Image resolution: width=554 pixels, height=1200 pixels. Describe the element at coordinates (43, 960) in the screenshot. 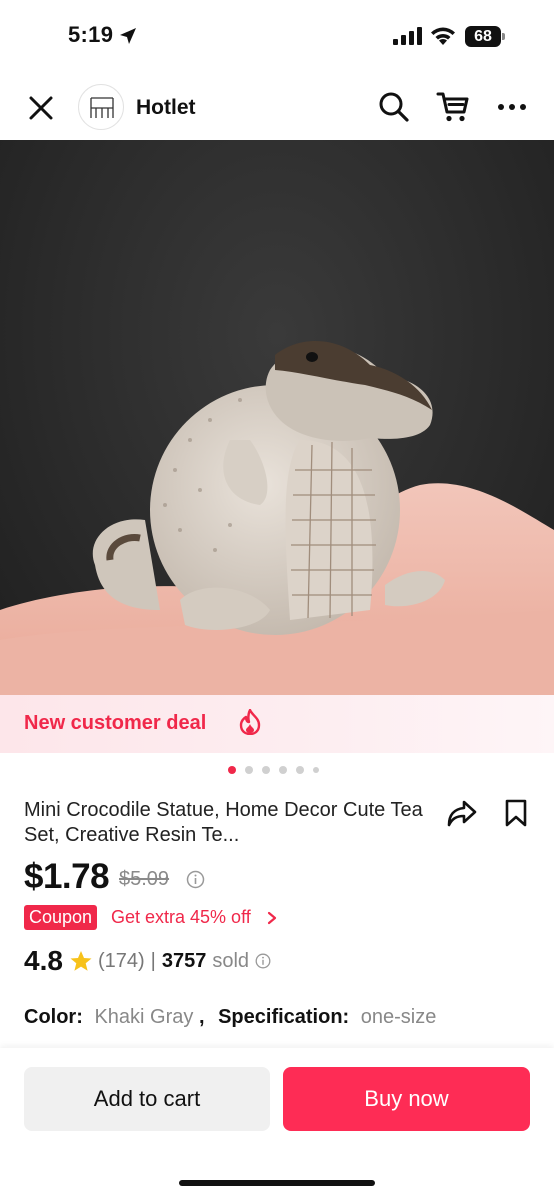

I see `rating-value: 4.8` at that location.